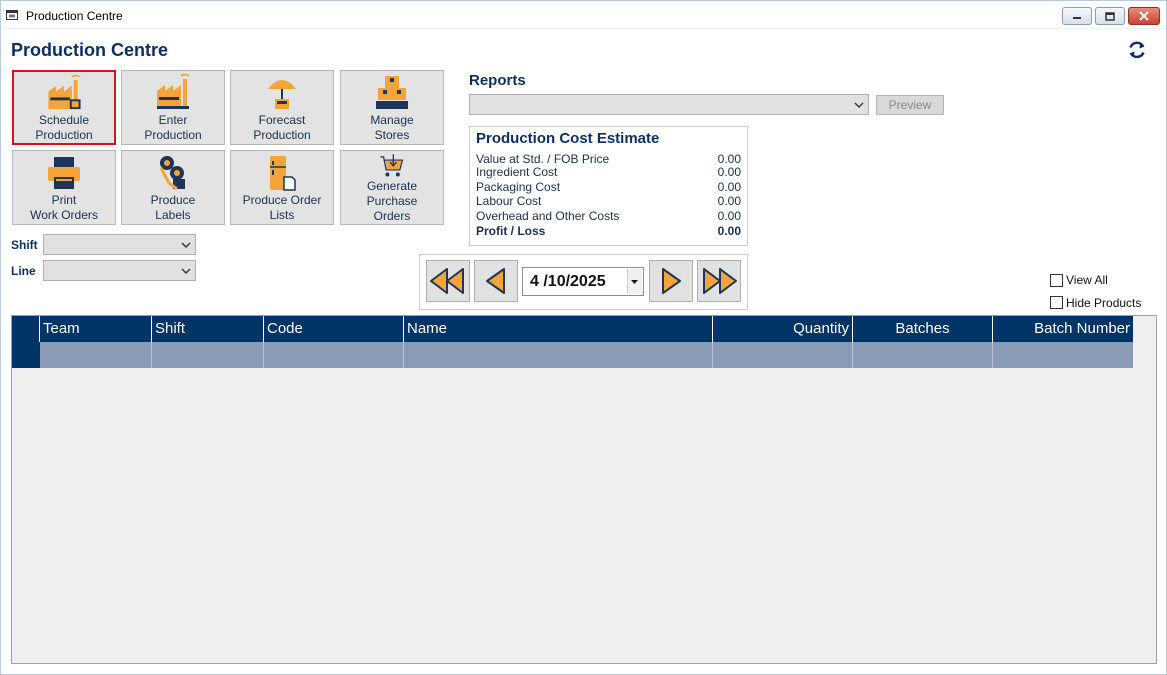 The image size is (1167, 675). I want to click on cost-row-label: Overhead and Other Costs, so click(548, 216).